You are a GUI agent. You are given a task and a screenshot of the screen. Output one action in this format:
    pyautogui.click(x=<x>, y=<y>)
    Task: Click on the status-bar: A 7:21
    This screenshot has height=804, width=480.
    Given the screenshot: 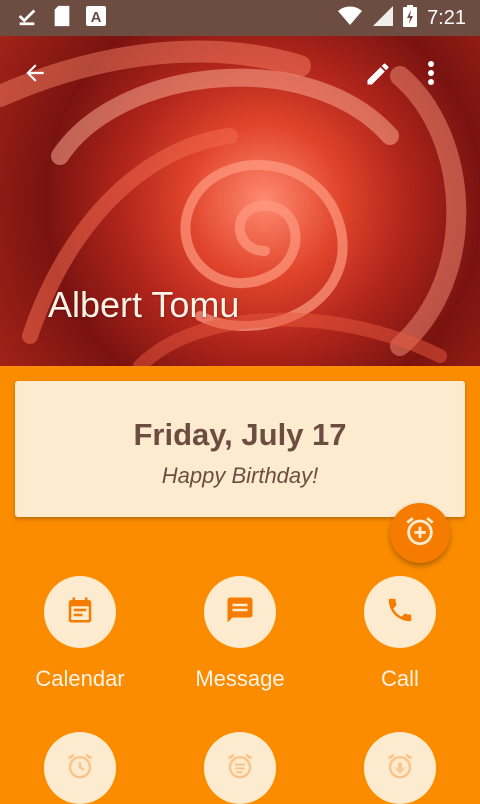 What is the action you would take?
    pyautogui.click(x=240, y=18)
    